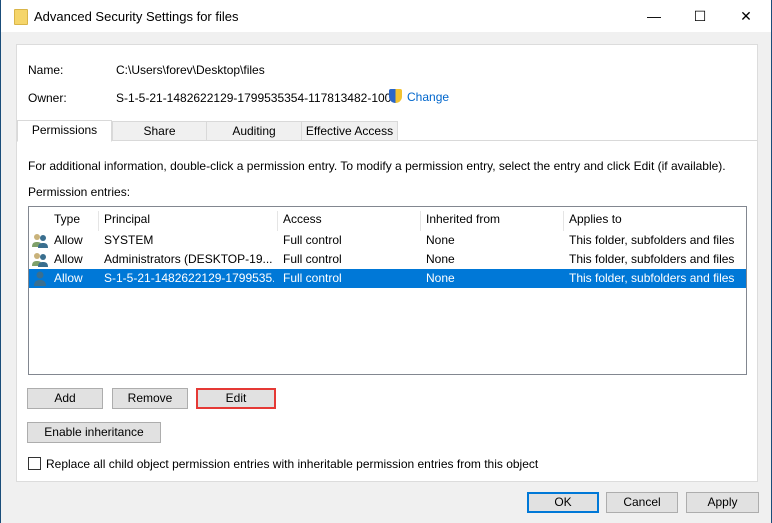 Image resolution: width=772 pixels, height=523 pixels. I want to click on column-type: Type, so click(74, 221).